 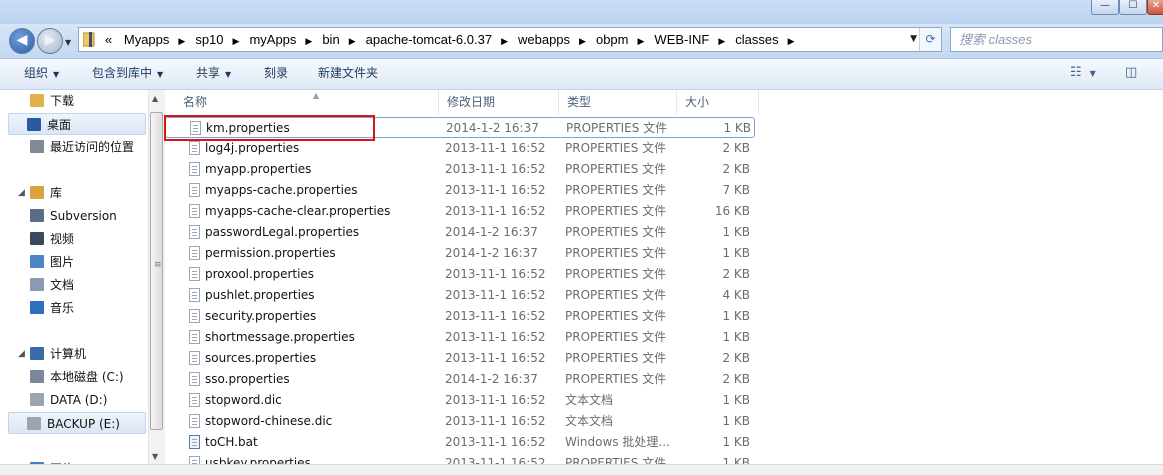 What do you see at coordinates (276, 73) in the screenshot?
I see `burn-button: 刻录` at bounding box center [276, 73].